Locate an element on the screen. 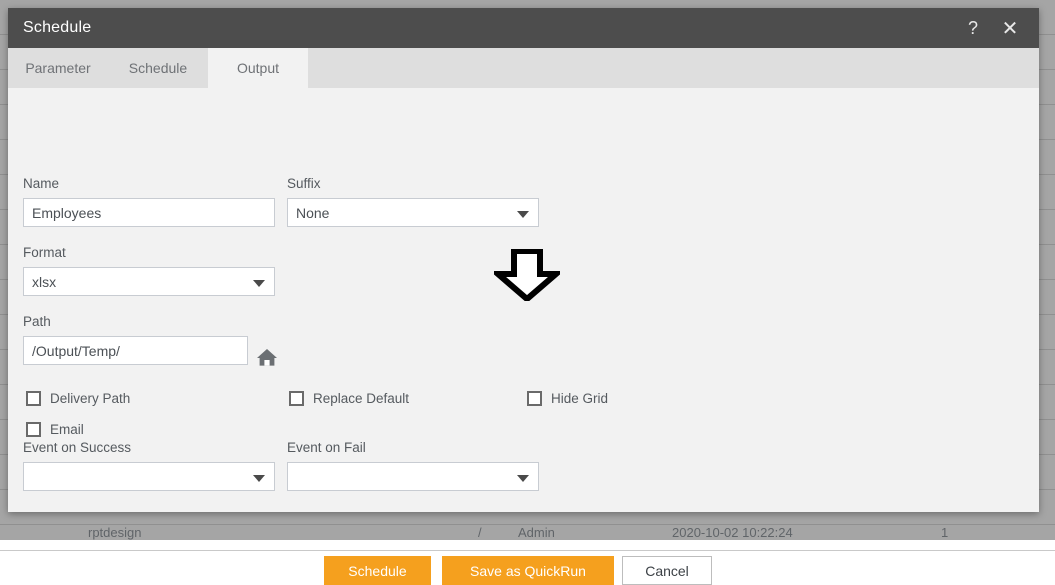 This screenshot has height=585, width=1055. checkbox-email: Email is located at coordinates (55, 429).